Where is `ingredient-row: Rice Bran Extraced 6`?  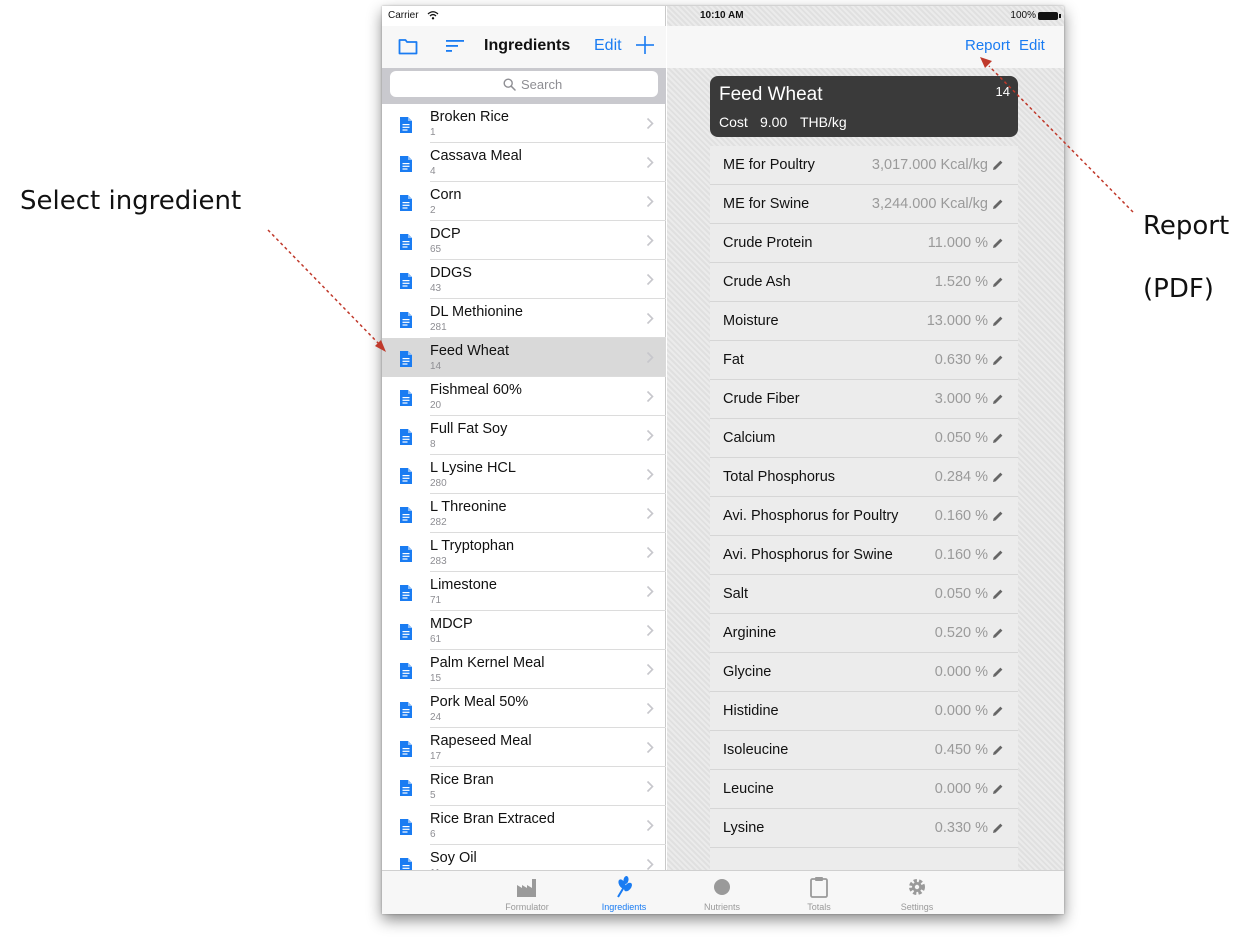
ingredient-row: Rice Bran Extraced 6 is located at coordinates (524, 825).